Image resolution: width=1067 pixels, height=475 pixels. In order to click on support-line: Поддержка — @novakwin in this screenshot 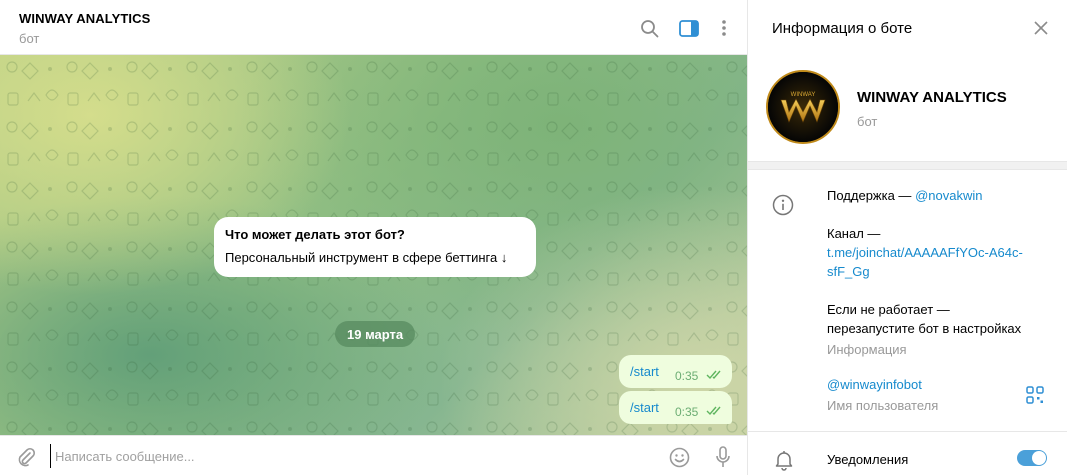, I will do `click(937, 195)`.